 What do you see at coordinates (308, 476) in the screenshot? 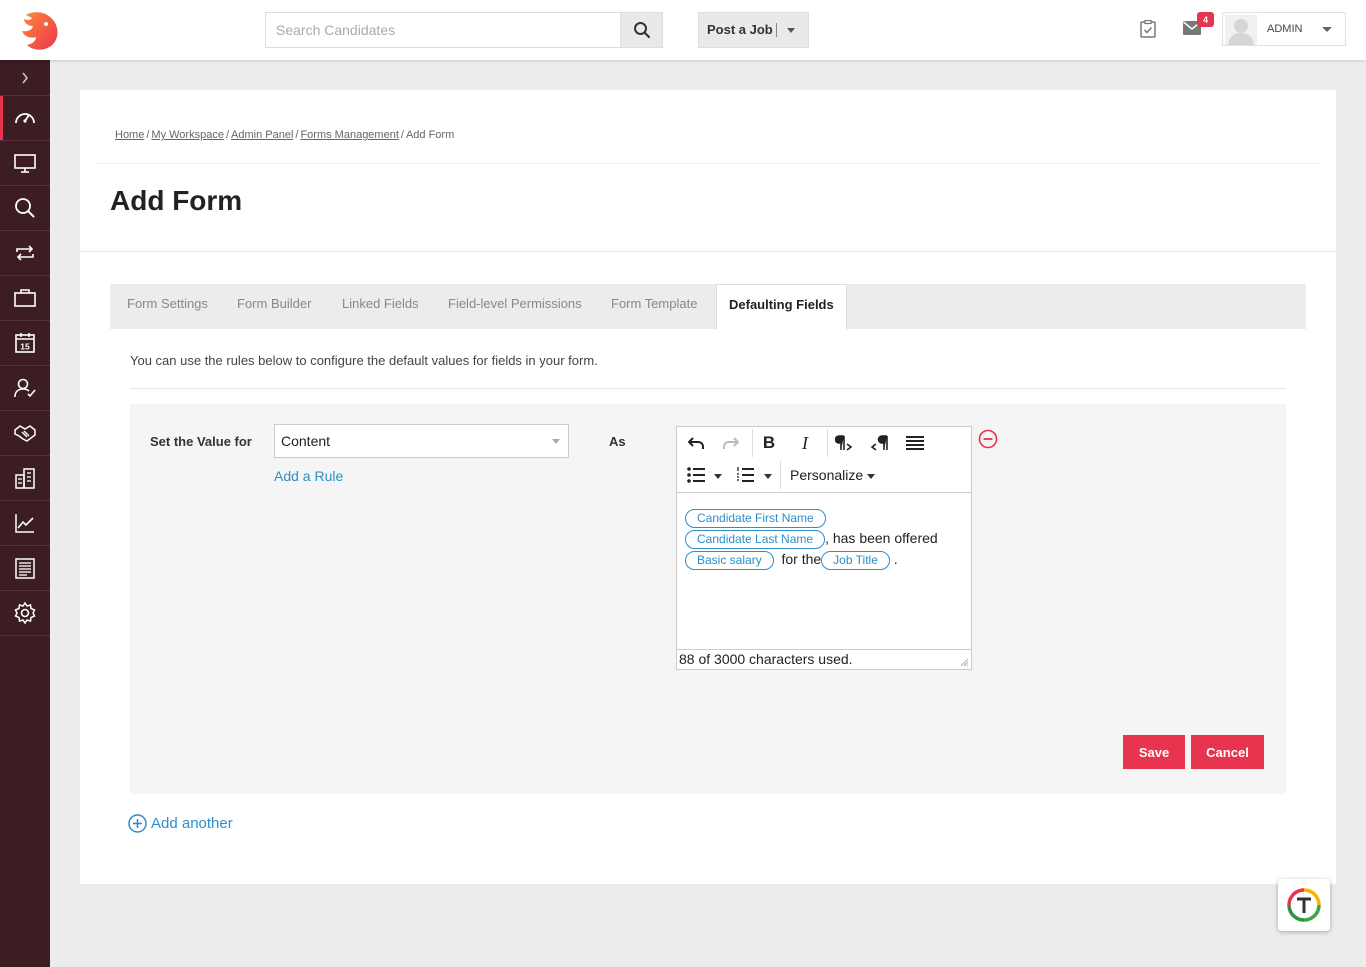
I see `add-rule-link: Add a Rule` at bounding box center [308, 476].